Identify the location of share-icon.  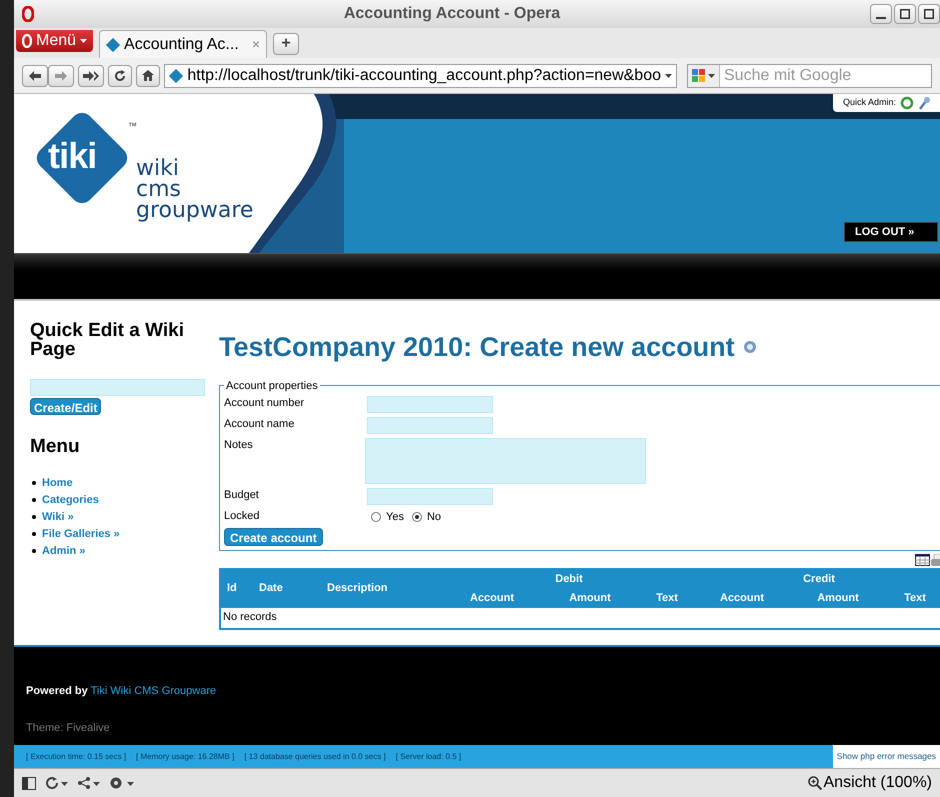
(89, 783).